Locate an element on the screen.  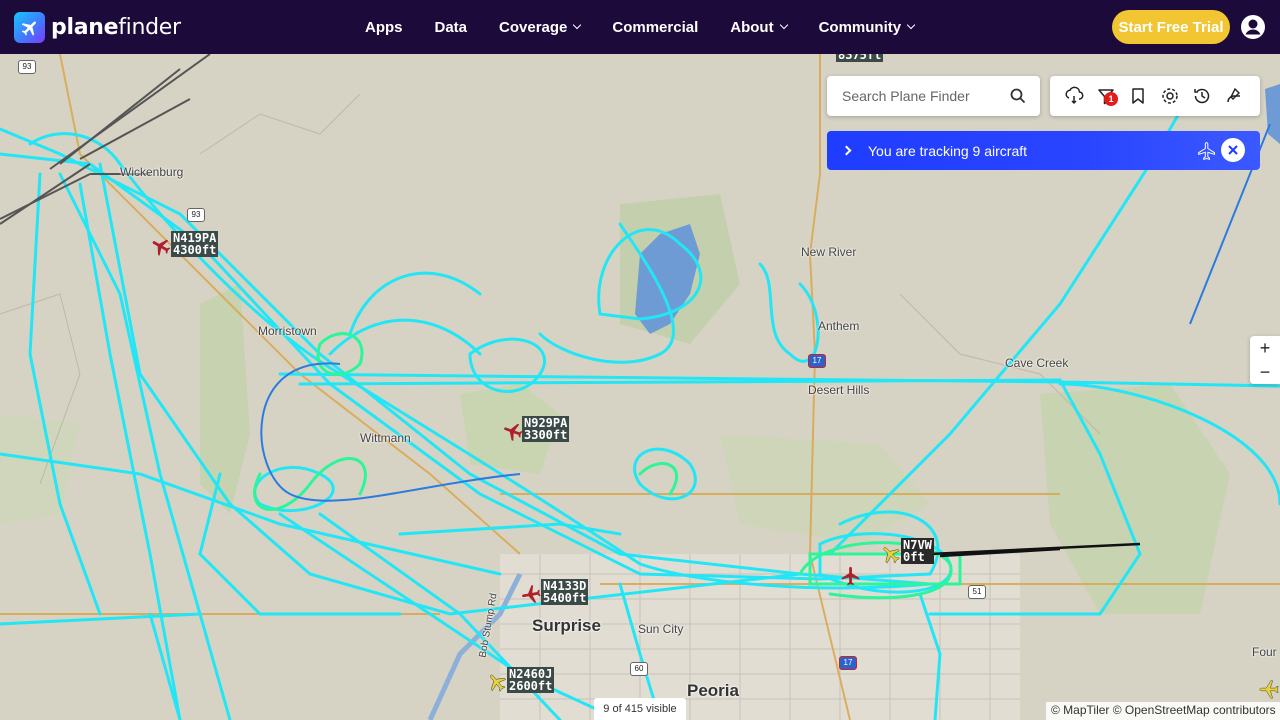
aircraft-altitude: 8375ft is located at coordinates (860, 58).